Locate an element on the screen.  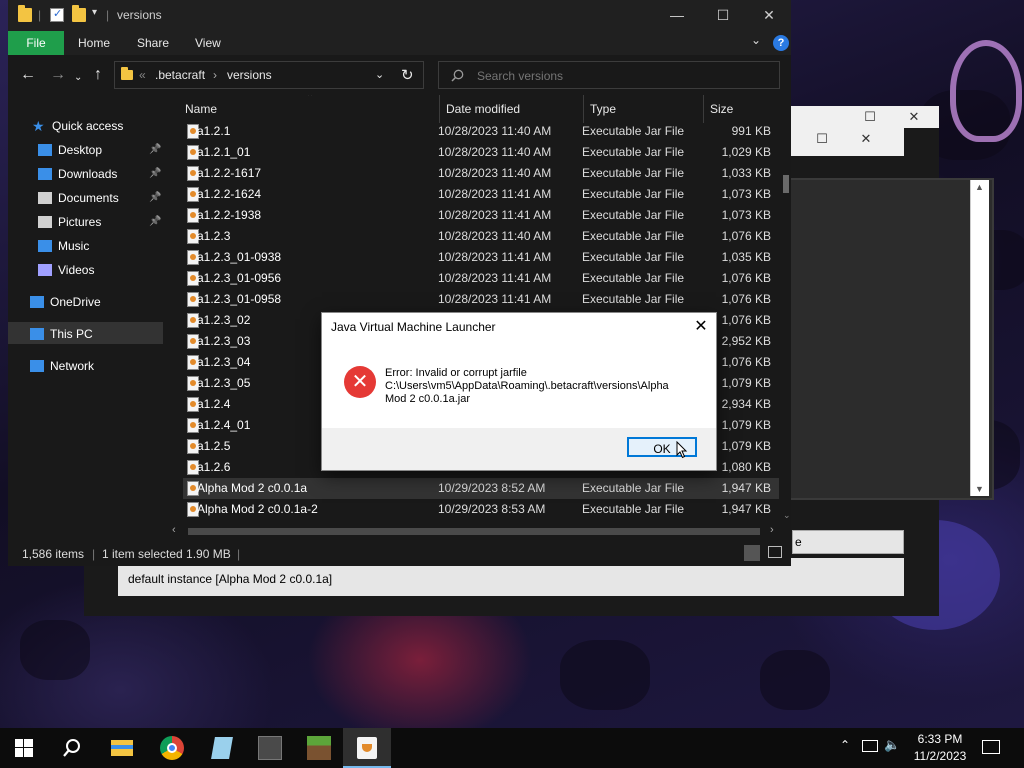
notifications-icon is located at coordinates (991, 747).